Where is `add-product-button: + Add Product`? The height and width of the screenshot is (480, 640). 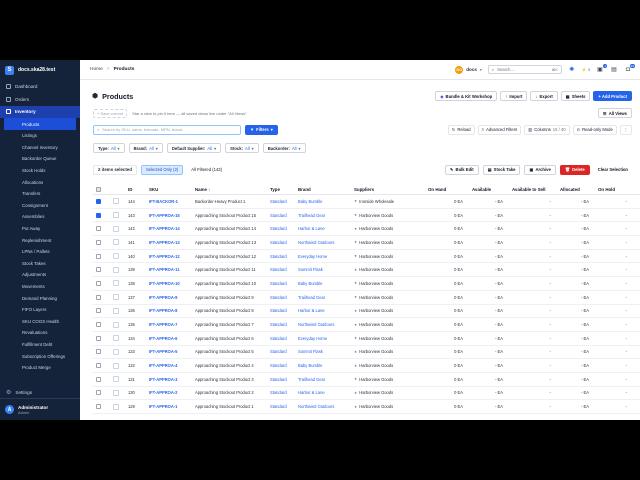
add-product-button: + Add Product is located at coordinates (612, 96).